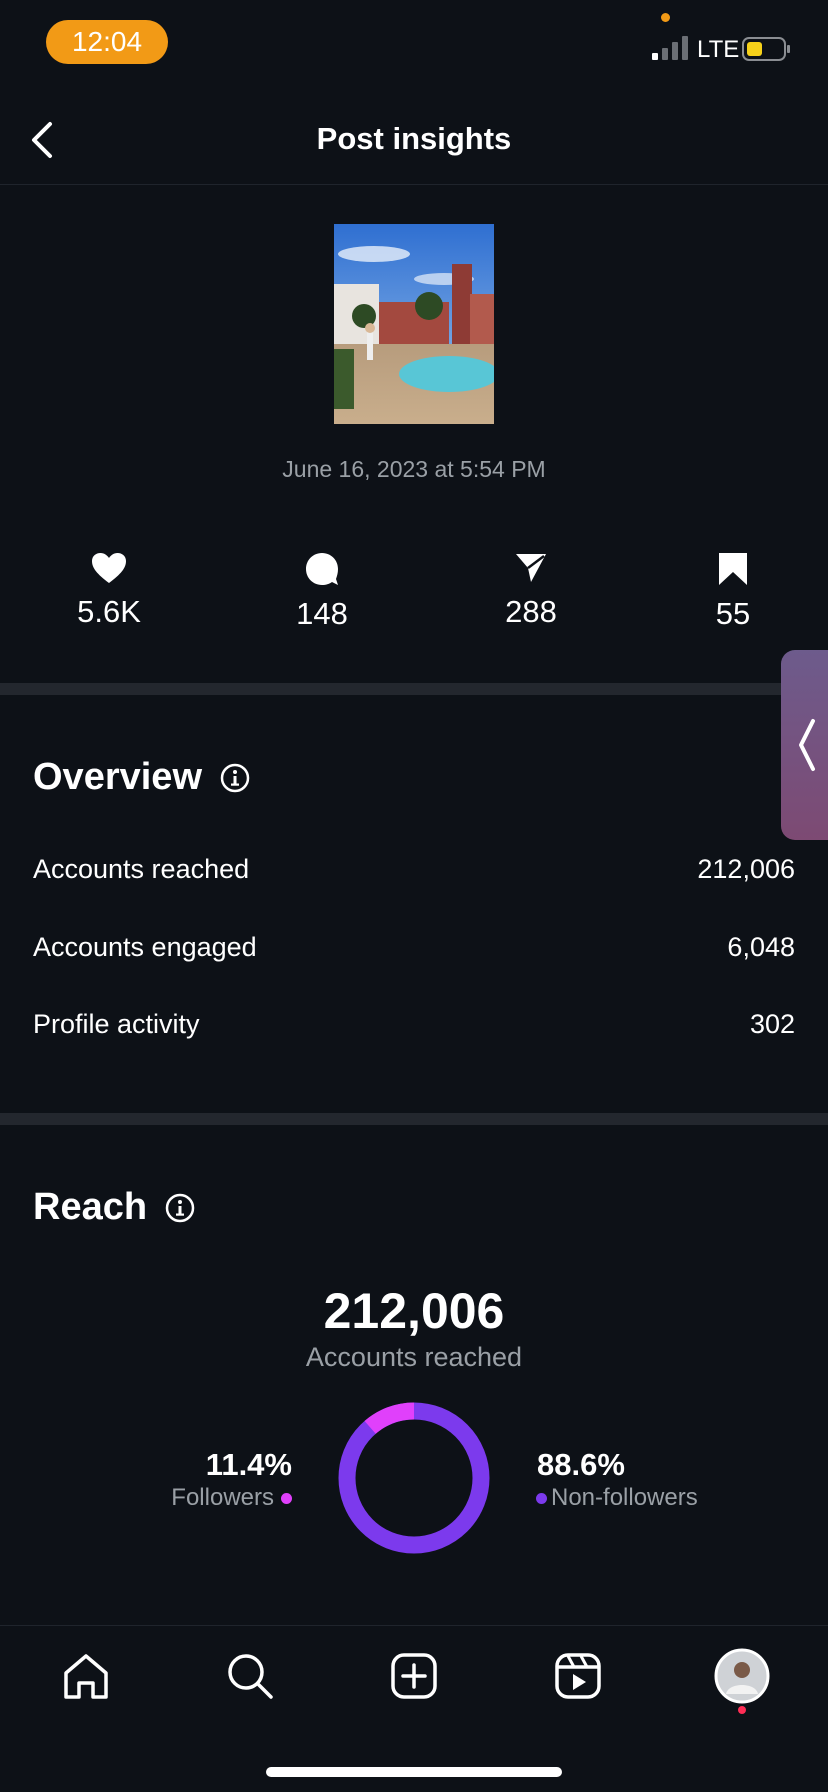  I want to click on heart-icon, so click(109, 568).